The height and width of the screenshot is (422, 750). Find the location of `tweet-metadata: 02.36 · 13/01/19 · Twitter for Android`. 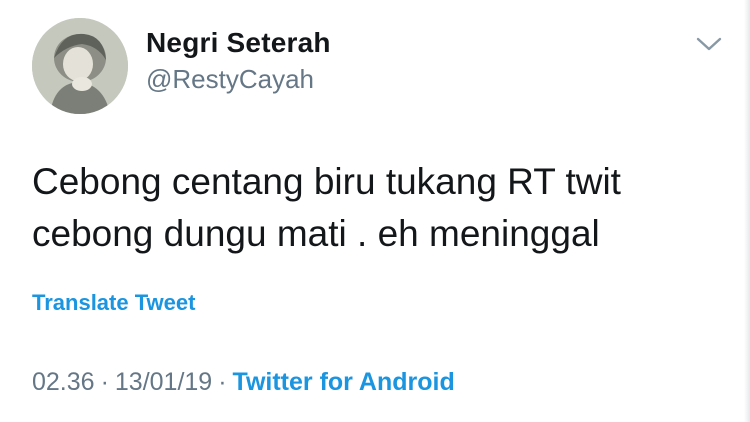

tweet-metadata: 02.36 · 13/01/19 · Twitter for Android is located at coordinates (243, 382).